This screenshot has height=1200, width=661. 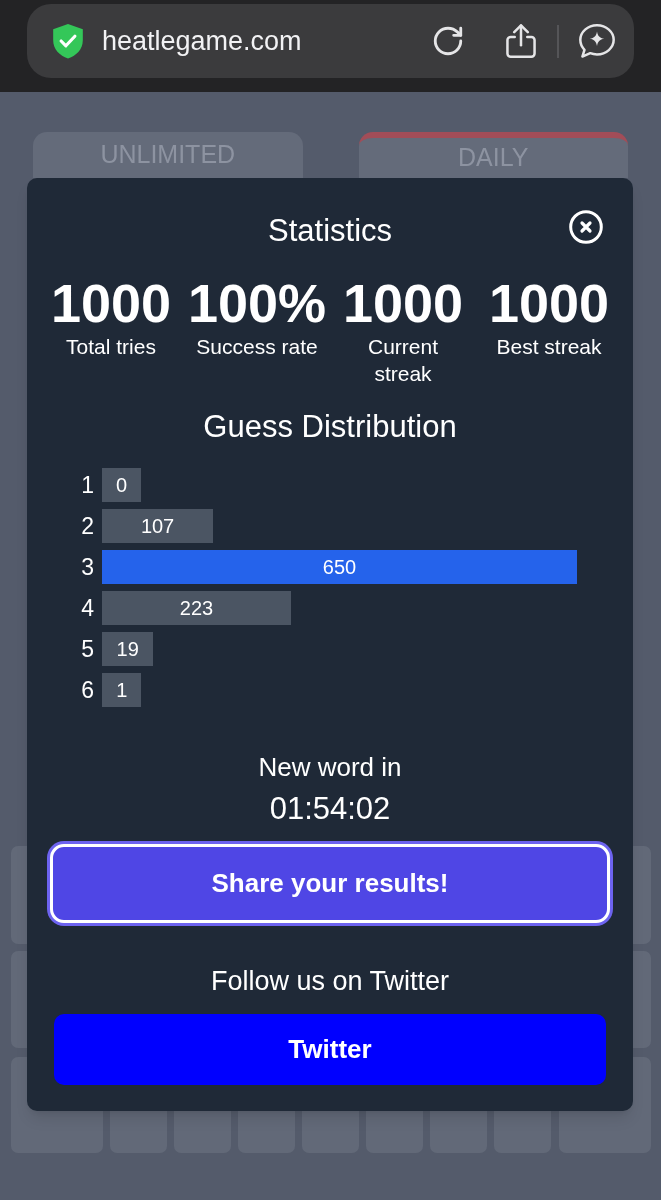 I want to click on guess-number: 1, so click(x=87, y=485).